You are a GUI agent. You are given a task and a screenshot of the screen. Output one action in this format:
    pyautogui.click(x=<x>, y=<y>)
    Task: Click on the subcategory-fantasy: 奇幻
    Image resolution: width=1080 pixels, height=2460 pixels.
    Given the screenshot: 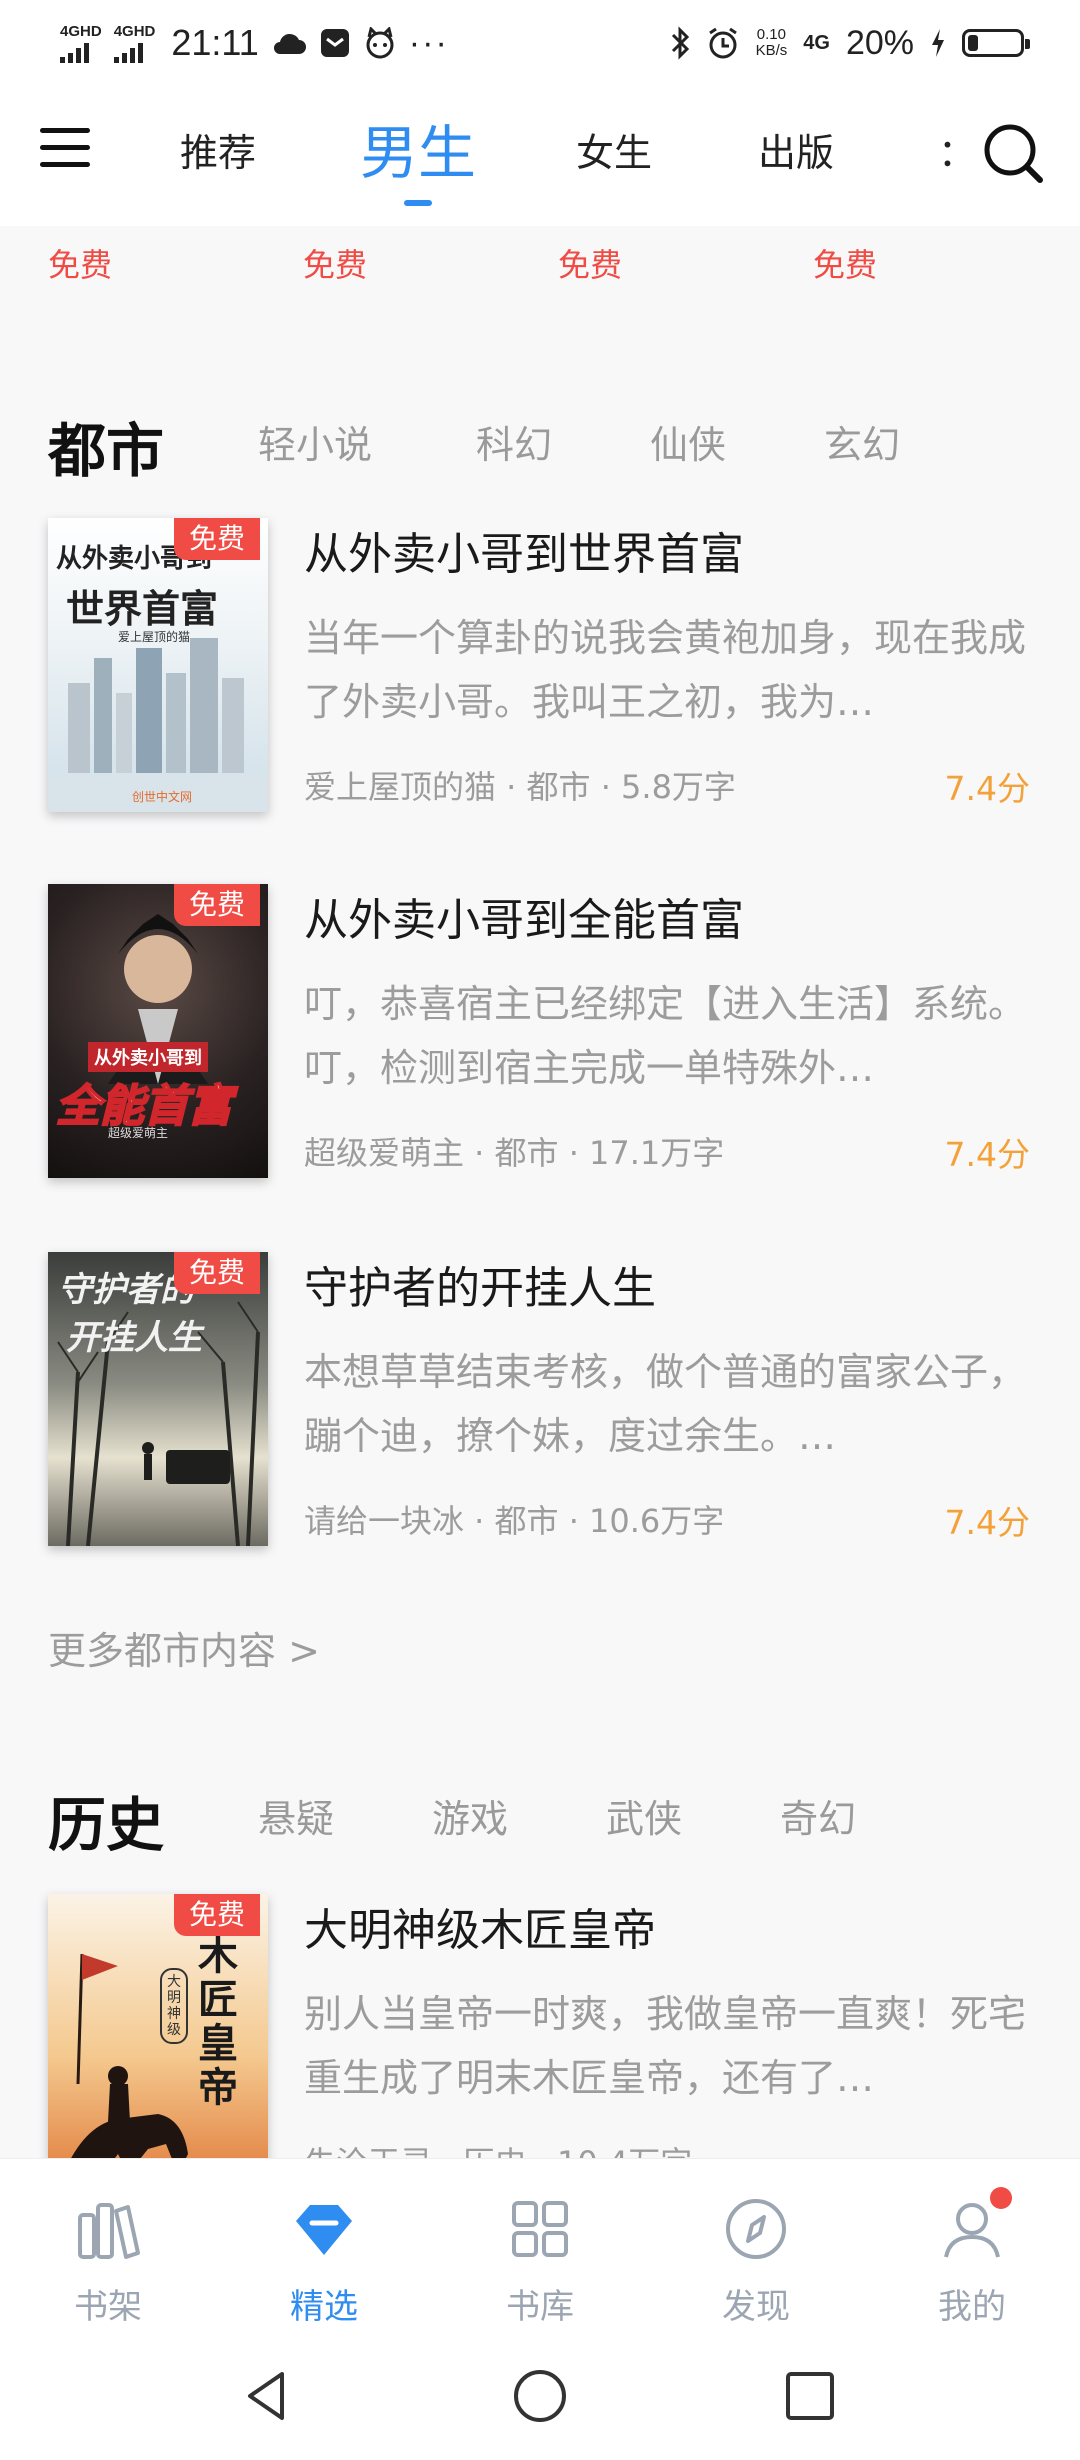 What is the action you would take?
    pyautogui.click(x=818, y=1815)
    